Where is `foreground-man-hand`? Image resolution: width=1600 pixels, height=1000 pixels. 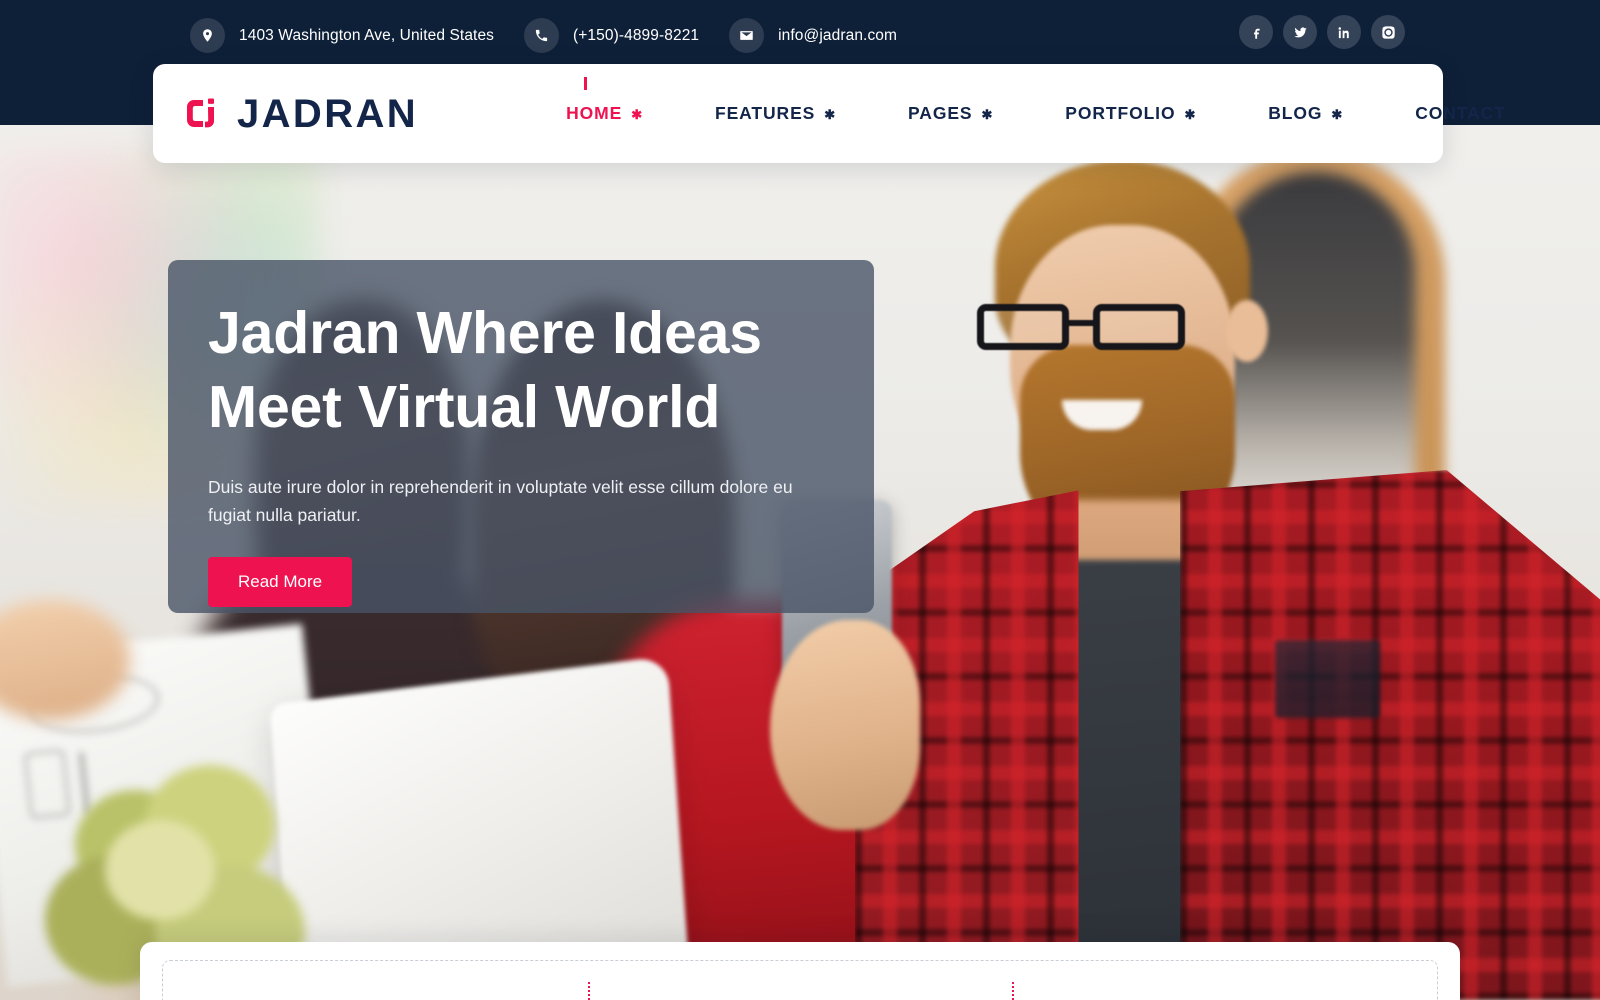
foreground-man-hand is located at coordinates (845, 725).